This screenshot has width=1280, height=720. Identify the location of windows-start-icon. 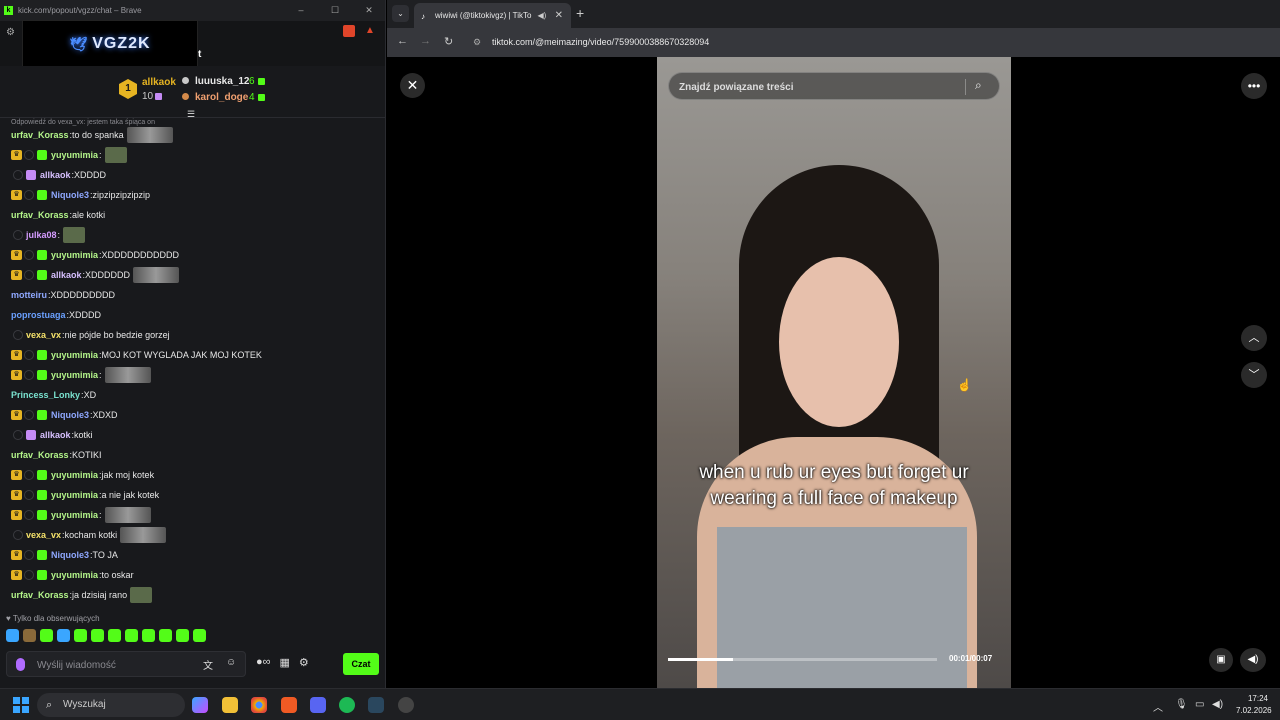
(21, 705).